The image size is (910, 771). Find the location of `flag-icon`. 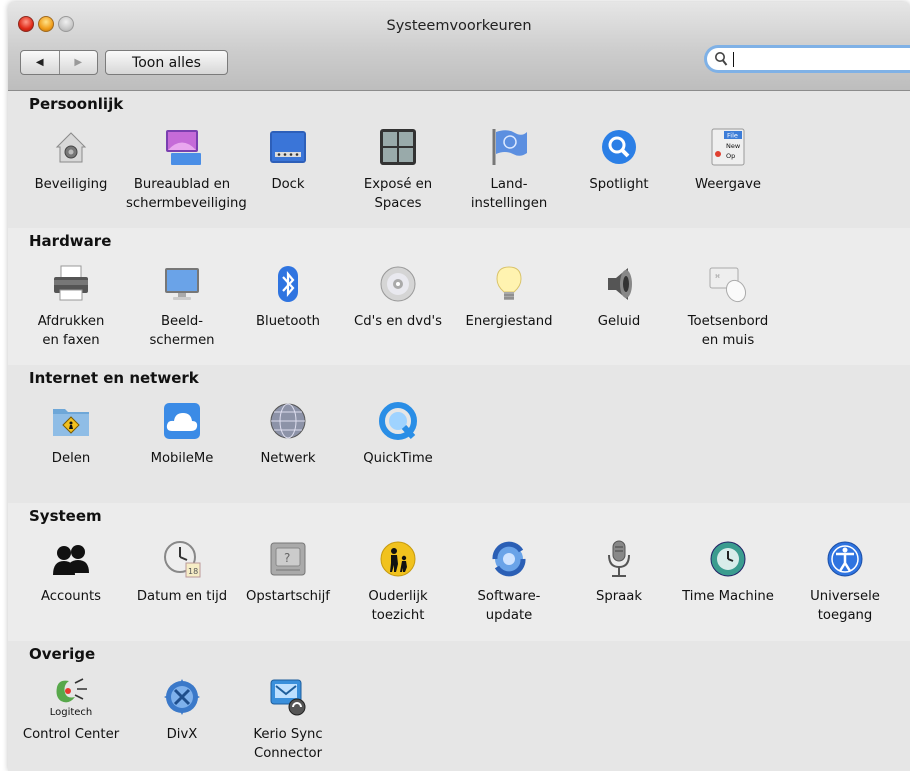

flag-icon is located at coordinates (509, 147).